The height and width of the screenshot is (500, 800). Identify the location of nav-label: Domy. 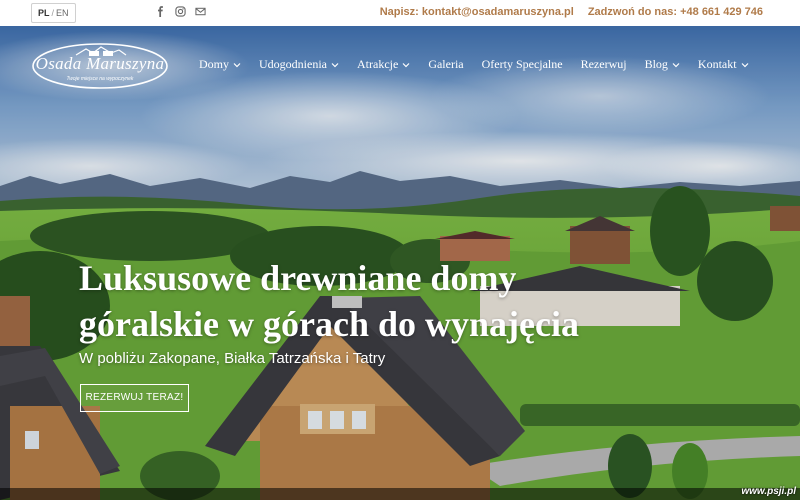
(214, 64).